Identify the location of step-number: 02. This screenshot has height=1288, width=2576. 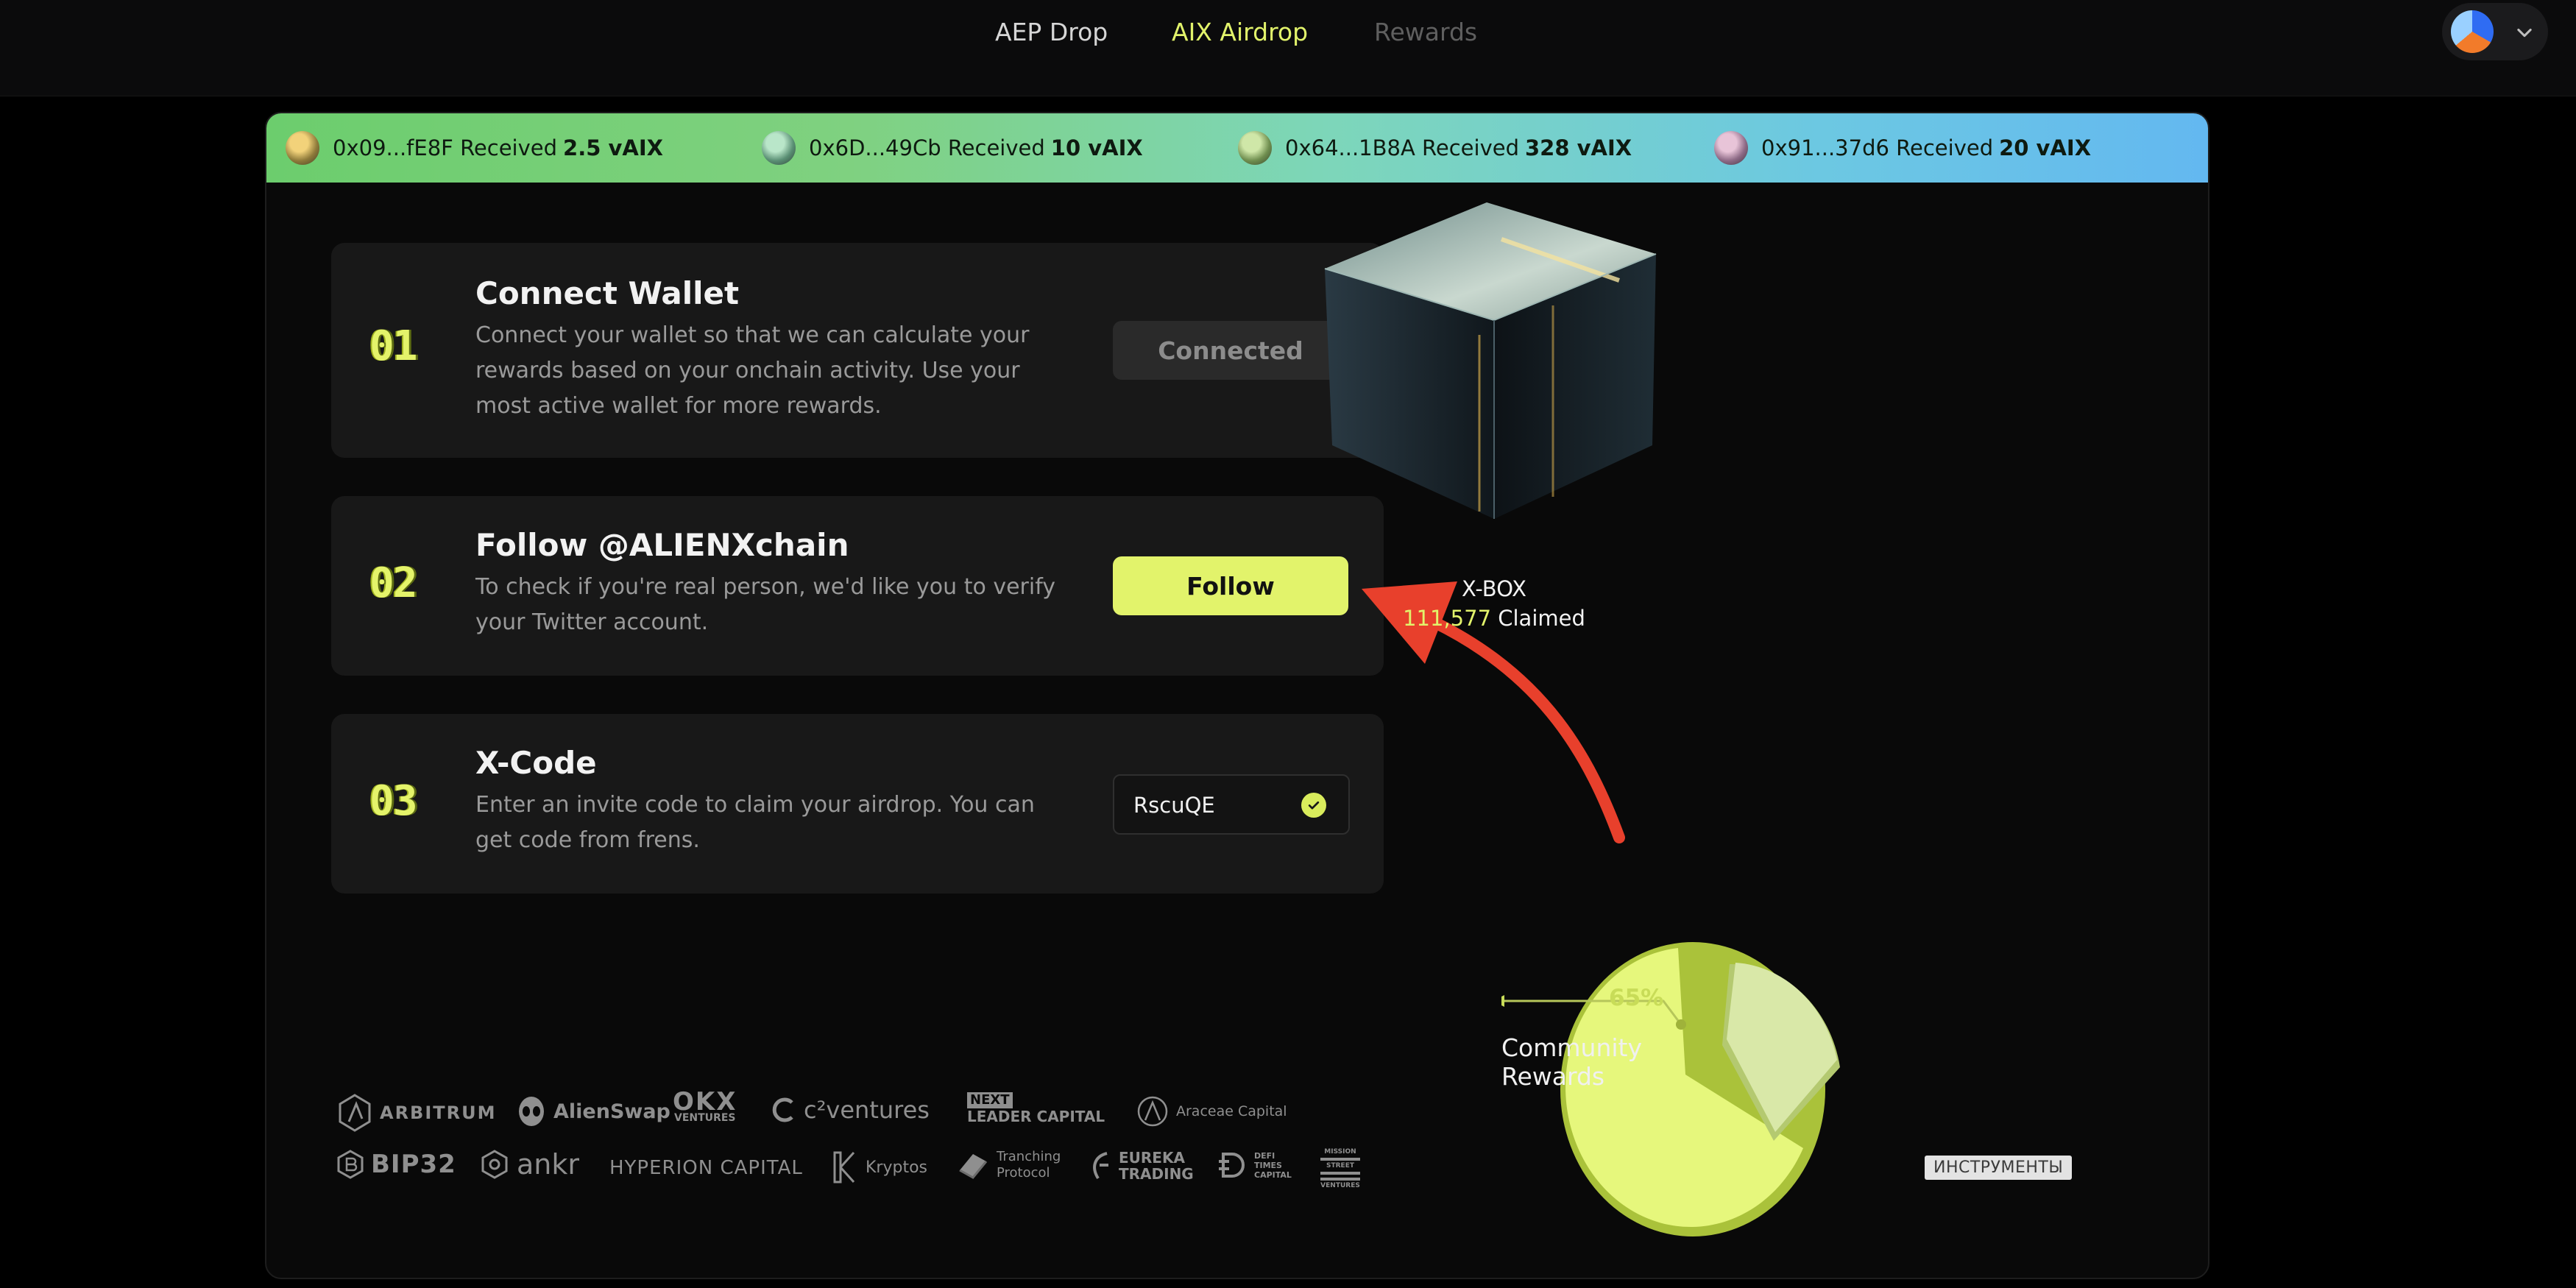
(393, 583).